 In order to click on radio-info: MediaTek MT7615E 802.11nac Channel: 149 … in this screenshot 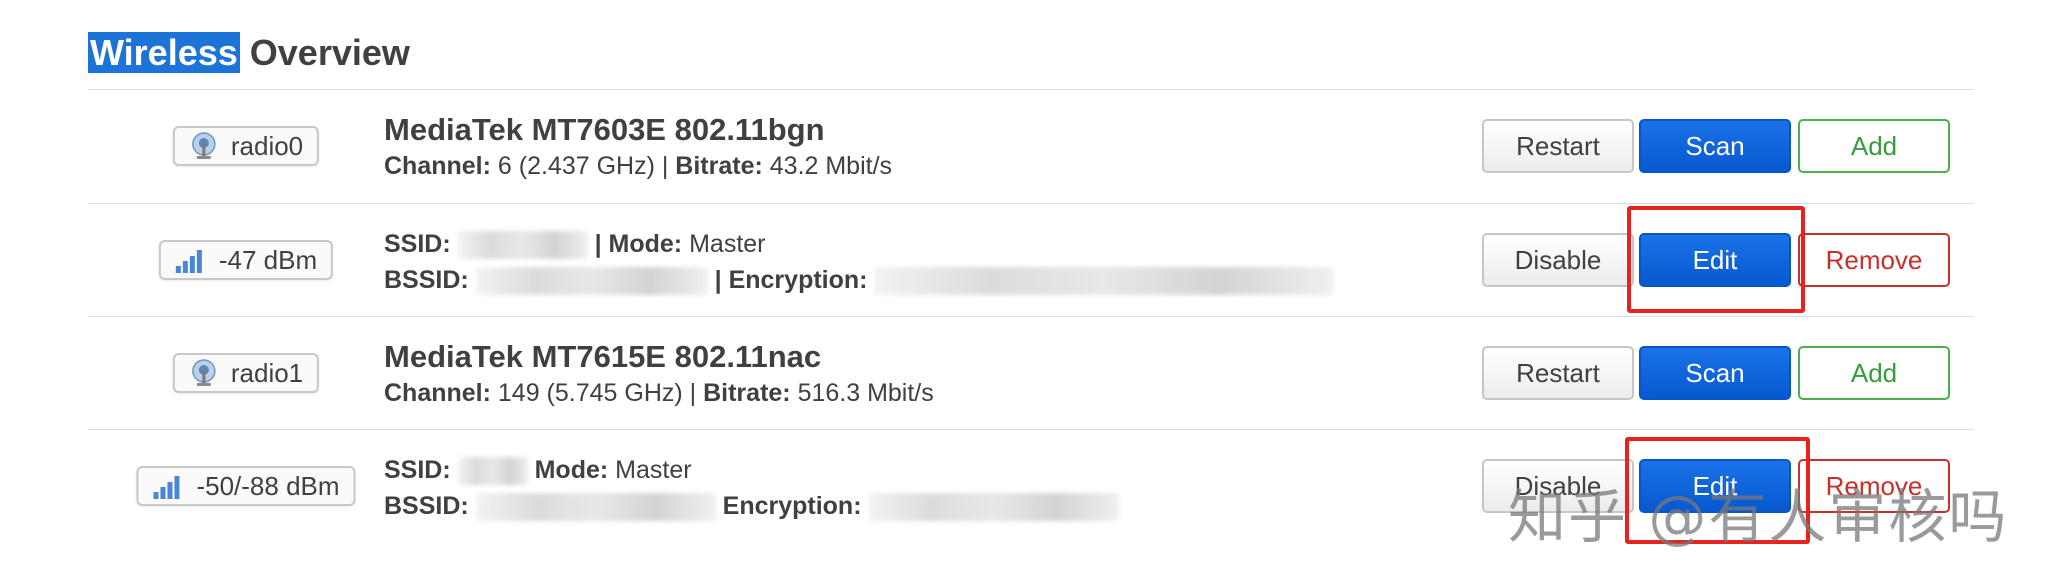, I will do `click(659, 375)`.